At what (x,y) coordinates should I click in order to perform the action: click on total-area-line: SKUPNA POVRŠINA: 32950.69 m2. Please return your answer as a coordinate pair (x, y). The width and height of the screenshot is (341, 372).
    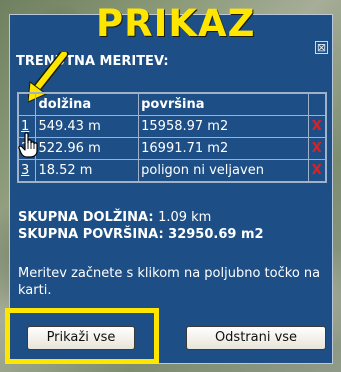
    Looking at the image, I should click on (141, 234).